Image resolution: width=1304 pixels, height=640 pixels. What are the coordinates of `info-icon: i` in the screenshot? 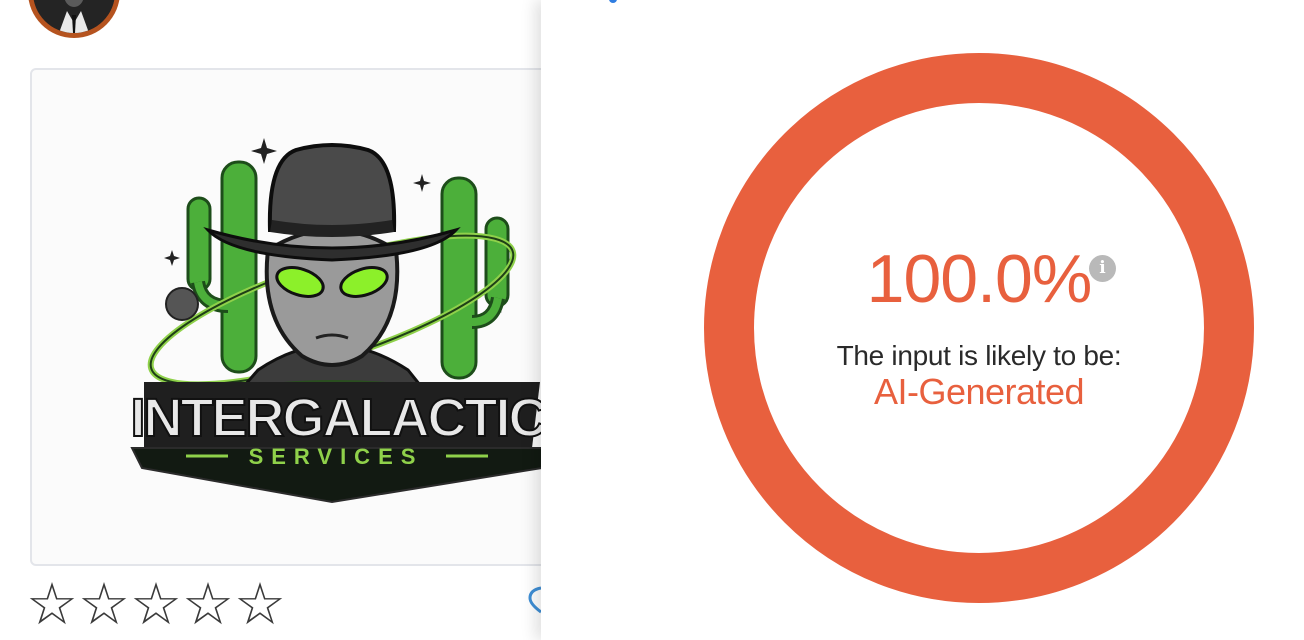 It's located at (1102, 268).